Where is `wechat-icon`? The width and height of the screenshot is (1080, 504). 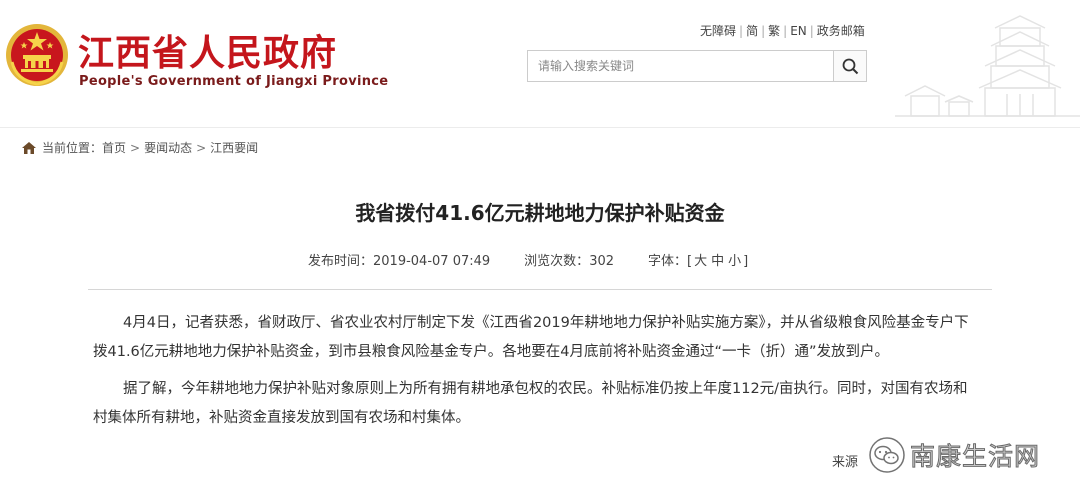 wechat-icon is located at coordinates (887, 455).